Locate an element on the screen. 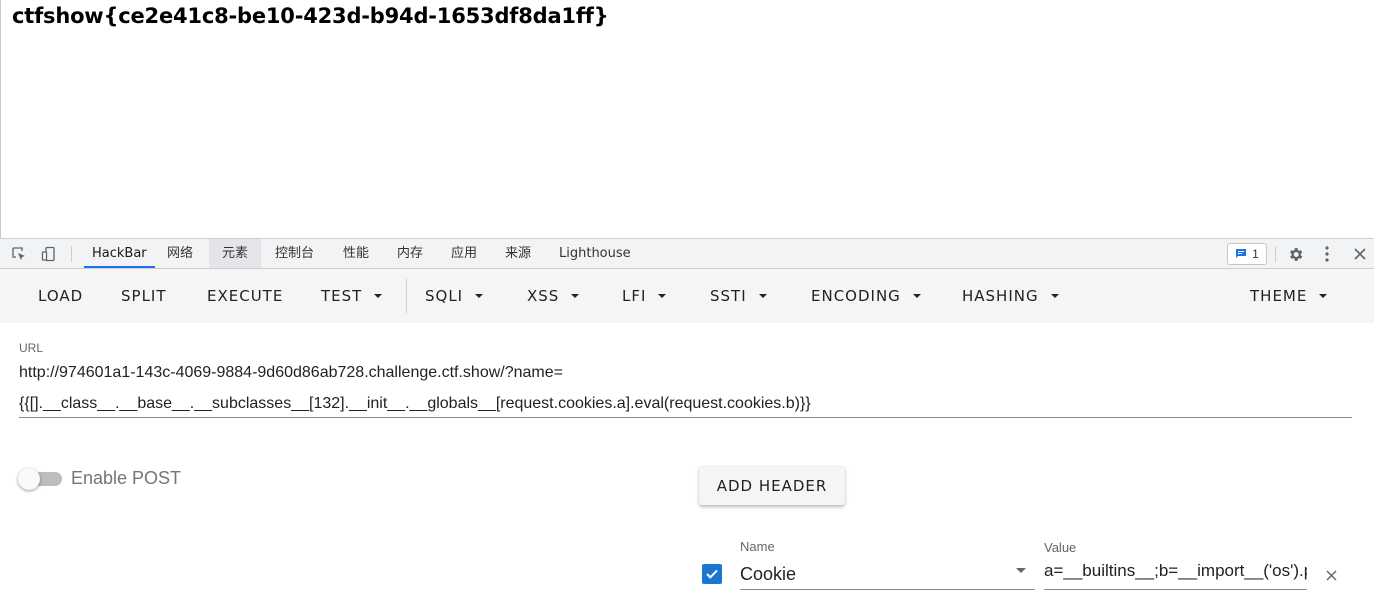  url-underline is located at coordinates (685, 417).